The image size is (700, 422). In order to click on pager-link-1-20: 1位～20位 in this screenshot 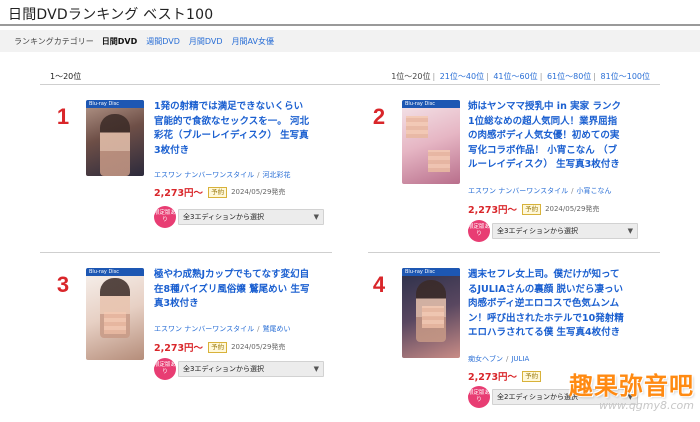, I will do `click(410, 76)`.